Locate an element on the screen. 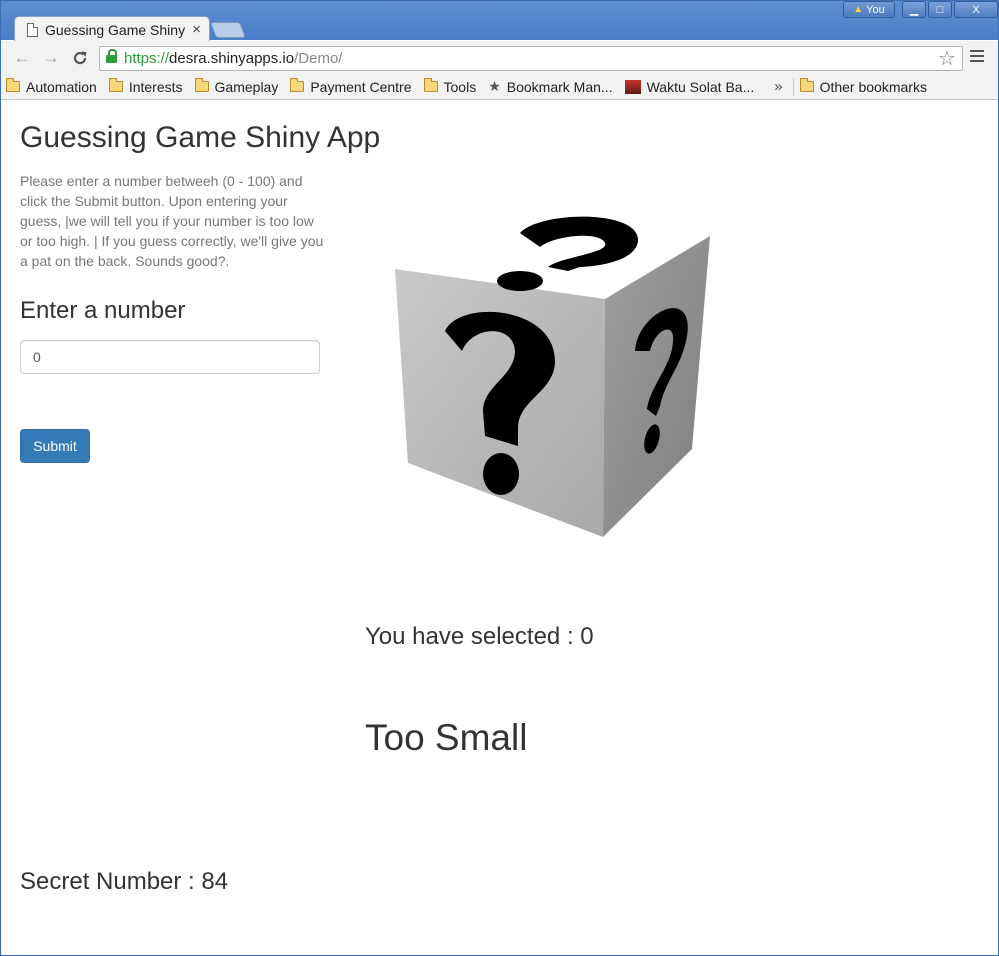 The width and height of the screenshot is (999, 956). back-arrow-icon: ← is located at coordinates (22, 58).